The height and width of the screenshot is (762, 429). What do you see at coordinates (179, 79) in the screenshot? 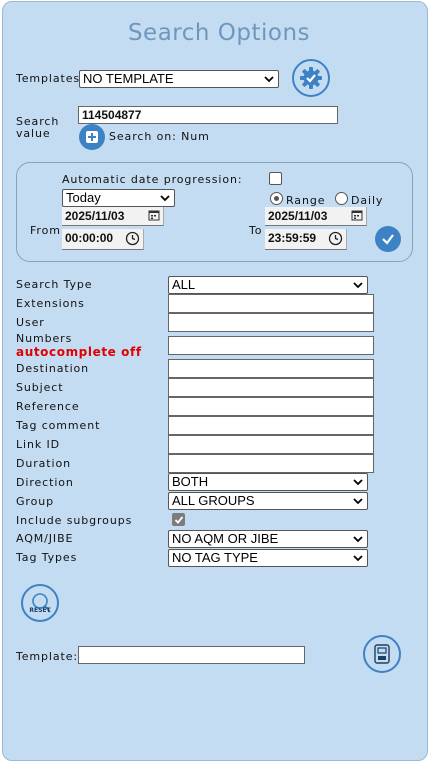
I see `templates-select: NO TEMPLATE` at bounding box center [179, 79].